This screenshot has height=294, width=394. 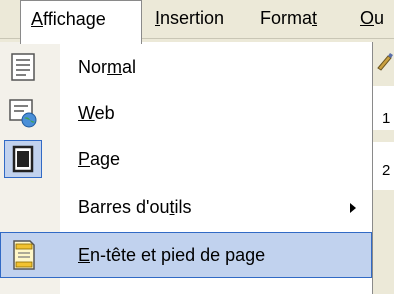 I want to click on label-access-key: W, so click(x=86, y=113).